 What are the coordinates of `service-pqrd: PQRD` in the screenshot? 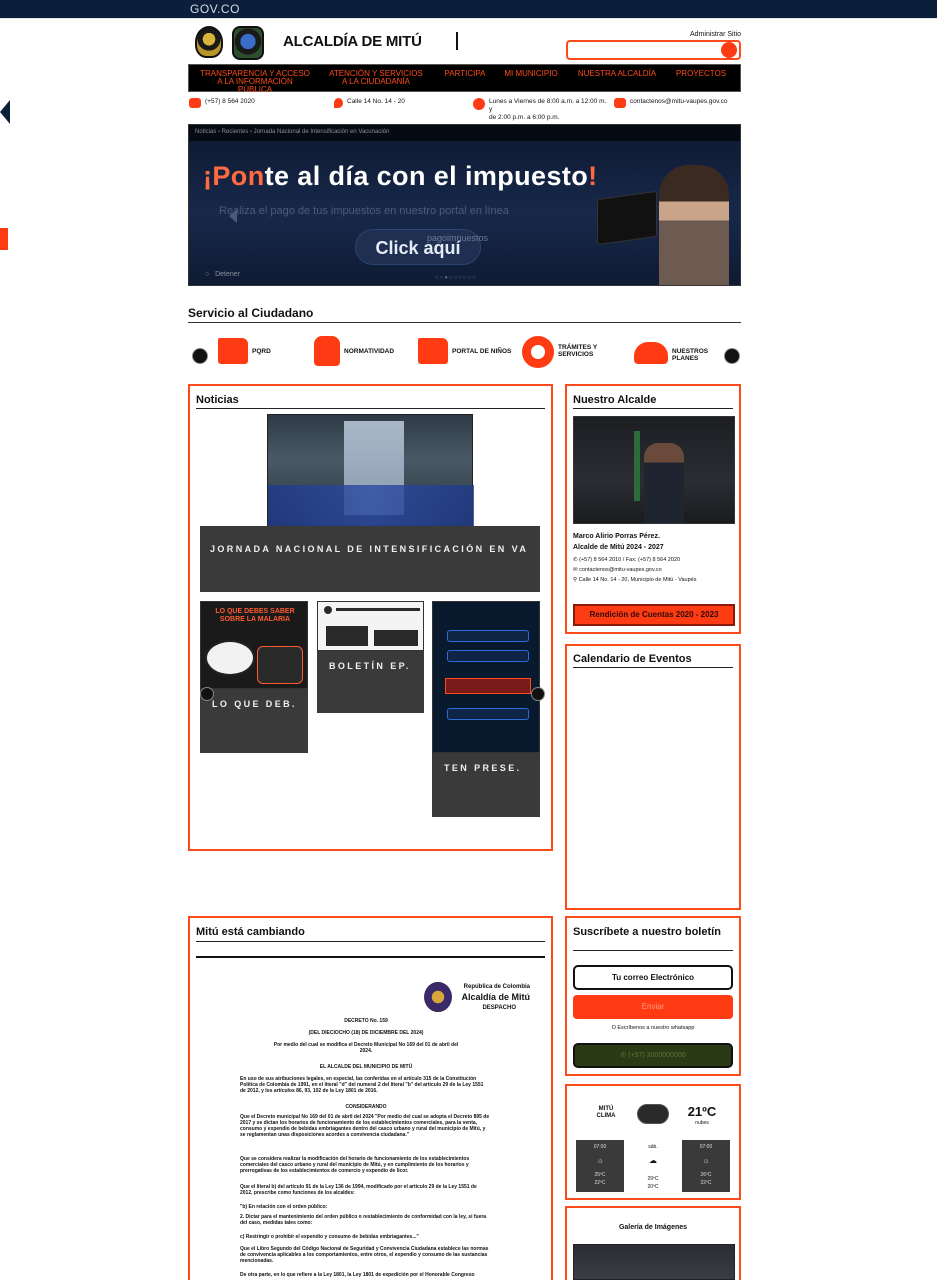 It's located at (258, 353).